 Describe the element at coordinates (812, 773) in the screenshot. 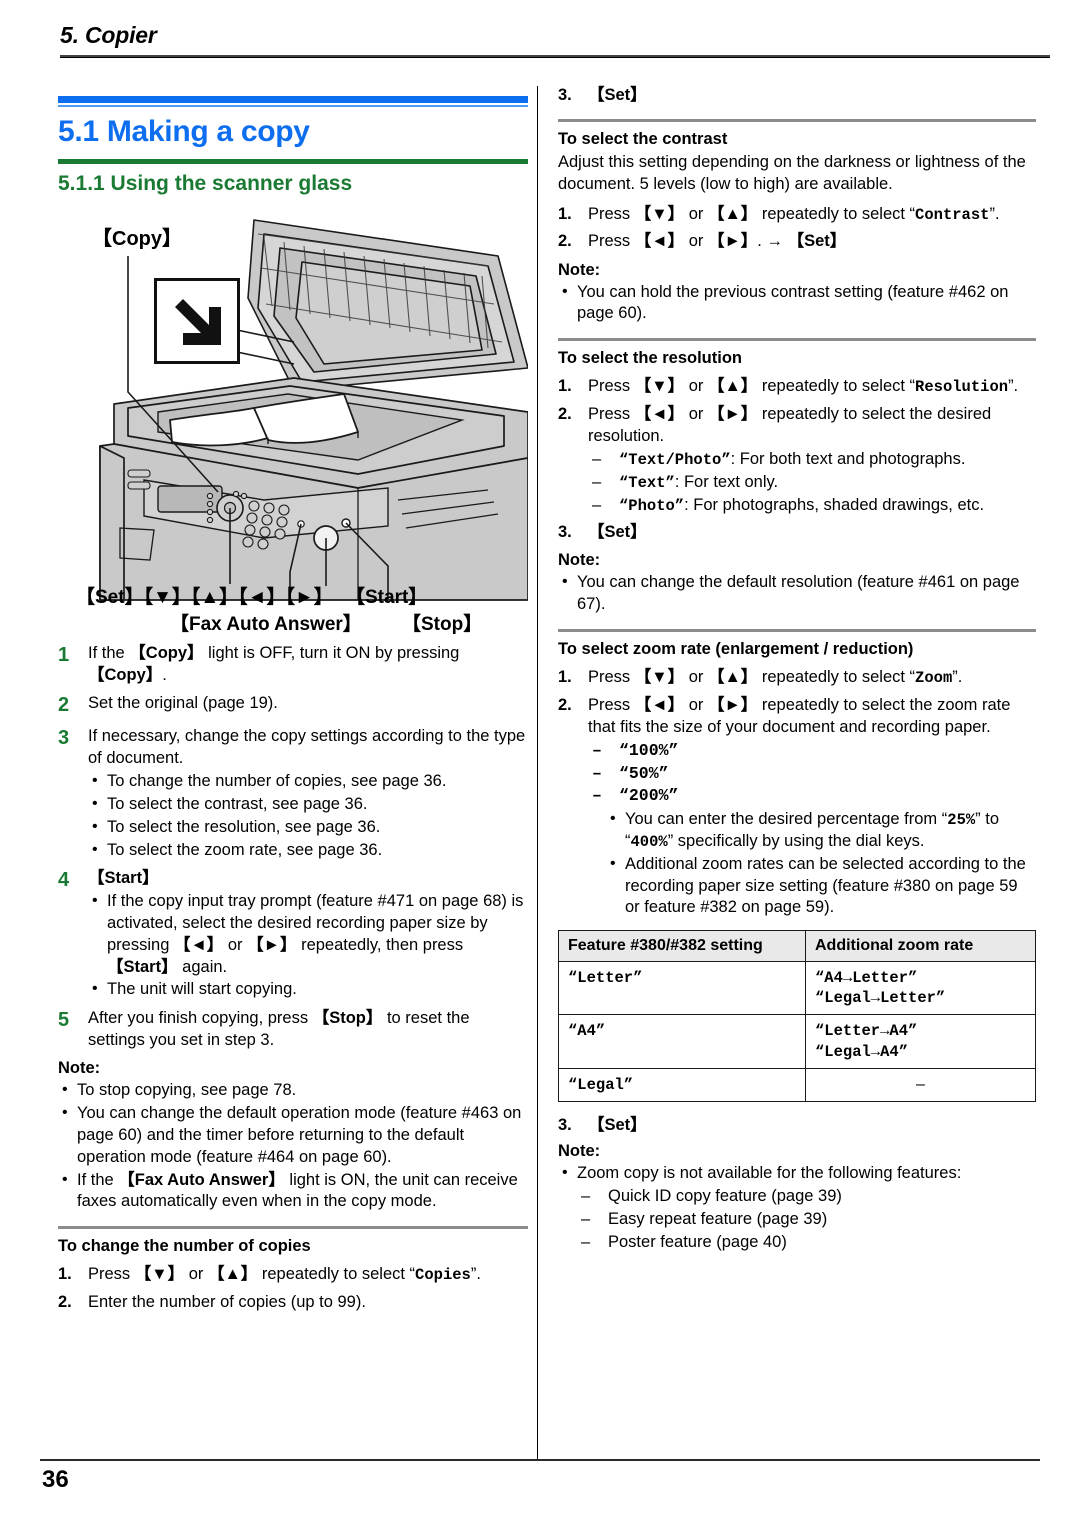

I see `zoom-rates: “100%” “50%” “200%”` at that location.